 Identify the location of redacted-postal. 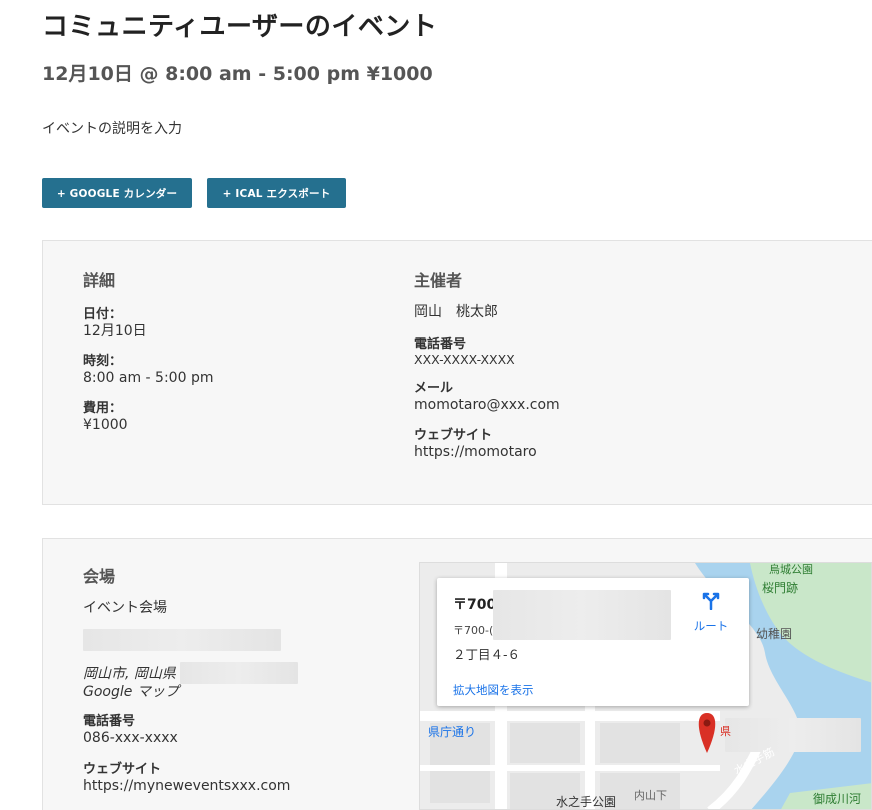
(238, 673).